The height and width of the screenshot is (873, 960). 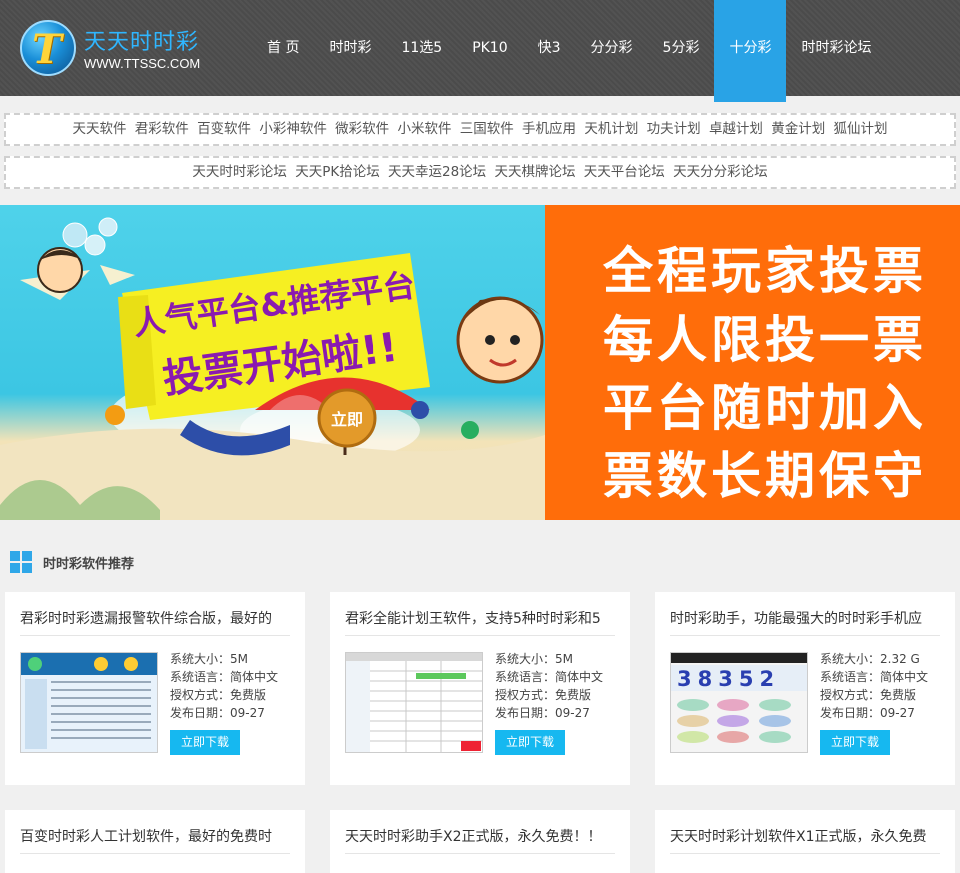 I want to click on link-software: 卓越计划, so click(x=736, y=129).